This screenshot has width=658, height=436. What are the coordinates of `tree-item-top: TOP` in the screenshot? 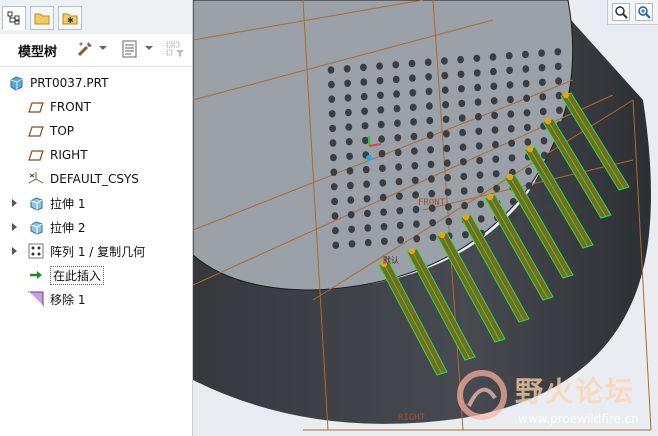 It's located at (51, 131).